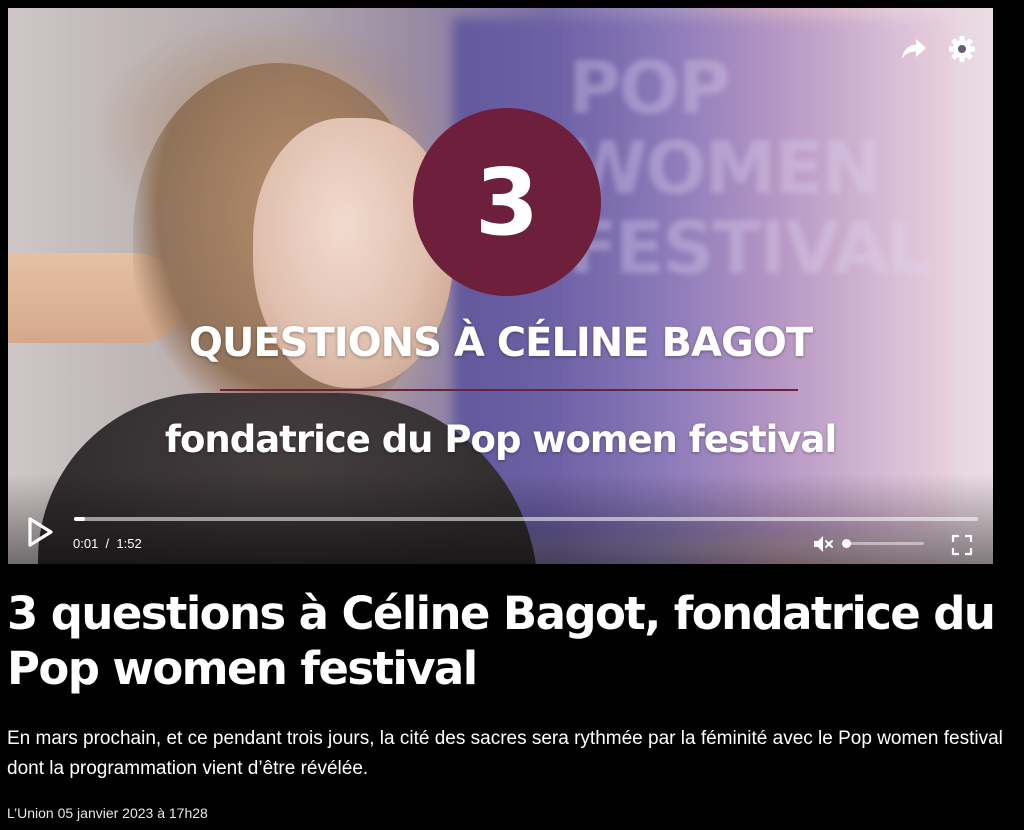  What do you see at coordinates (509, 390) in the screenshot?
I see `overlay-divider` at bounding box center [509, 390].